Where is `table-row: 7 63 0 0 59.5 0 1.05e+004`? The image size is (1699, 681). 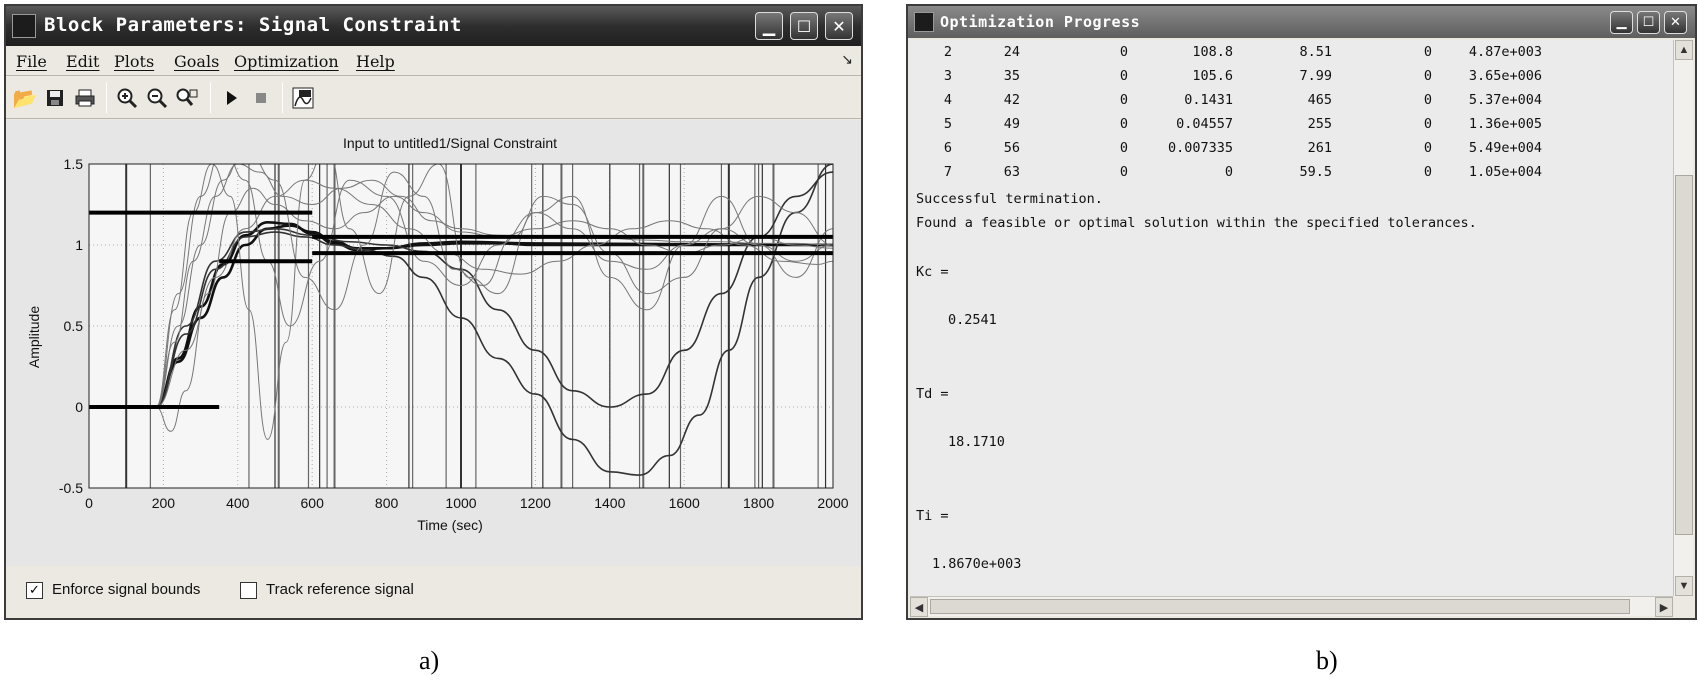 table-row: 7 63 0 0 59.5 0 1.05e+004 is located at coordinates (1260, 174).